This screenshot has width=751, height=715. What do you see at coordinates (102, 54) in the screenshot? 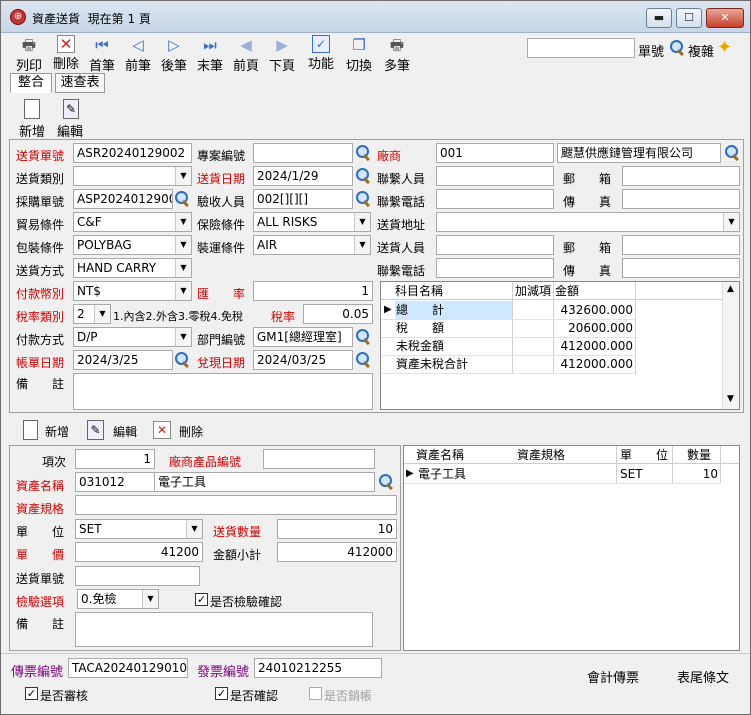
I see `first-record-button: ⏮ 首筆` at bounding box center [102, 54].